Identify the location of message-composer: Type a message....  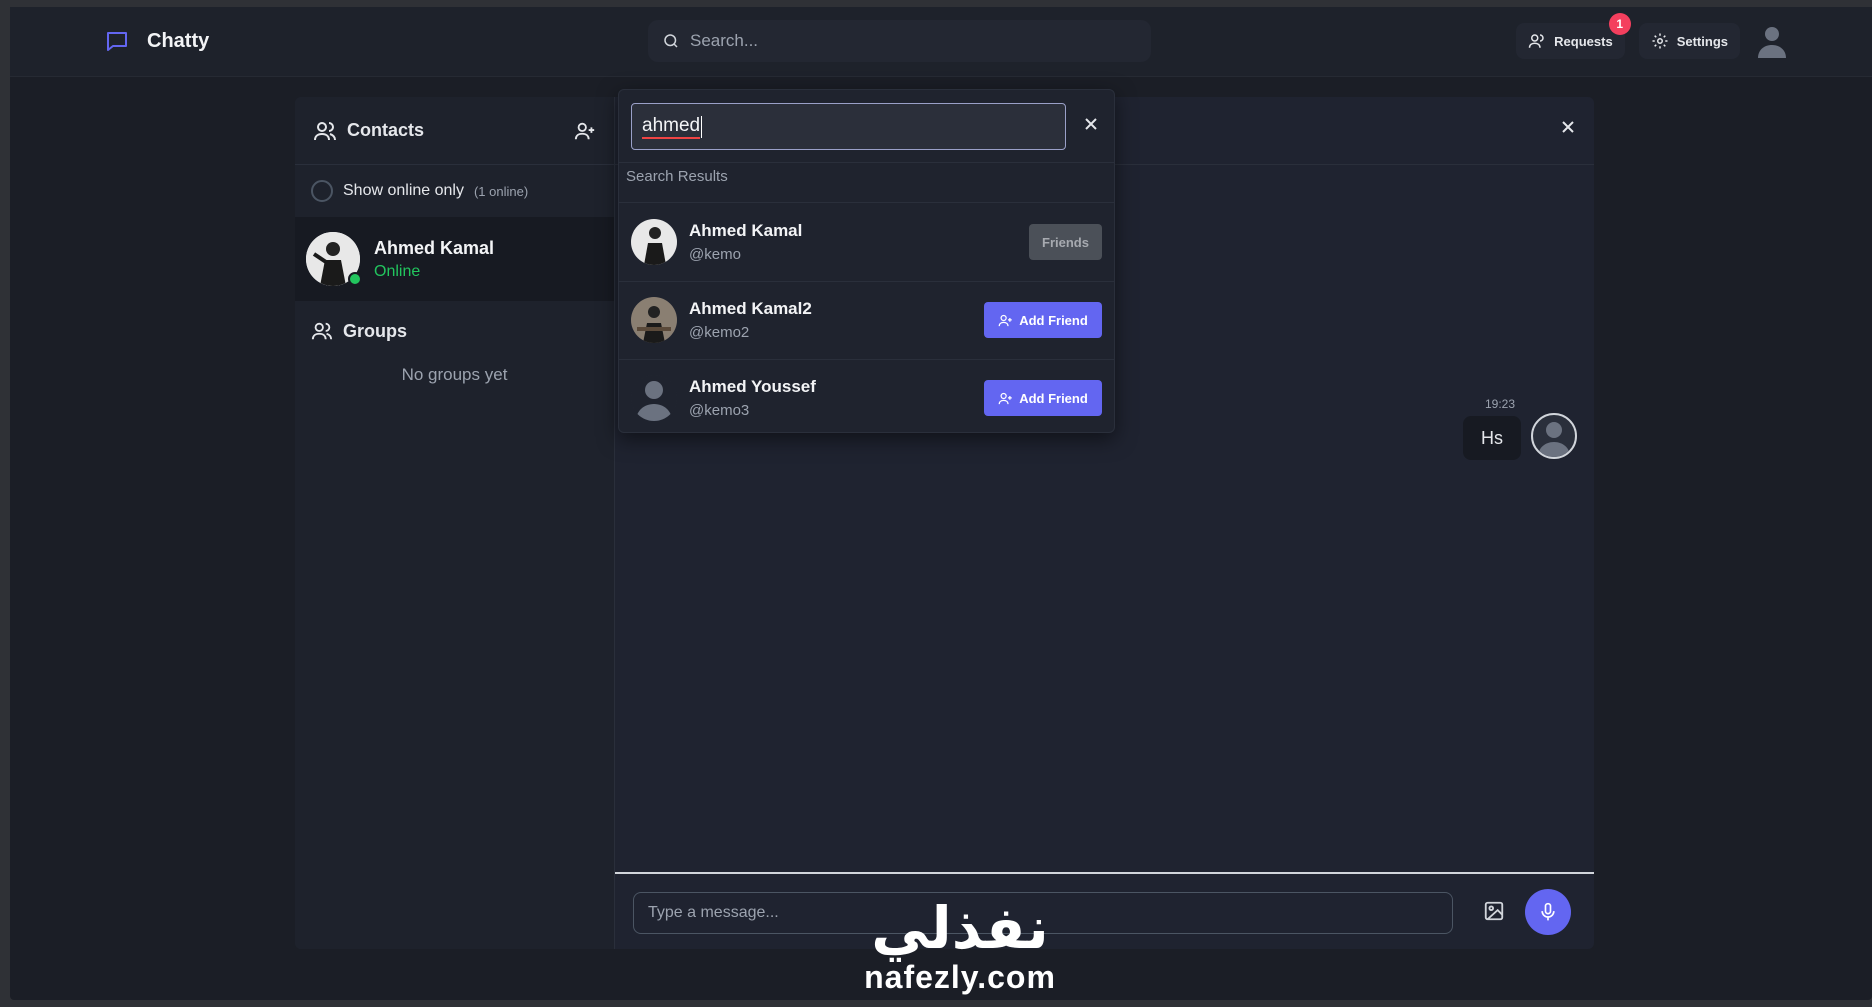
(1104, 910).